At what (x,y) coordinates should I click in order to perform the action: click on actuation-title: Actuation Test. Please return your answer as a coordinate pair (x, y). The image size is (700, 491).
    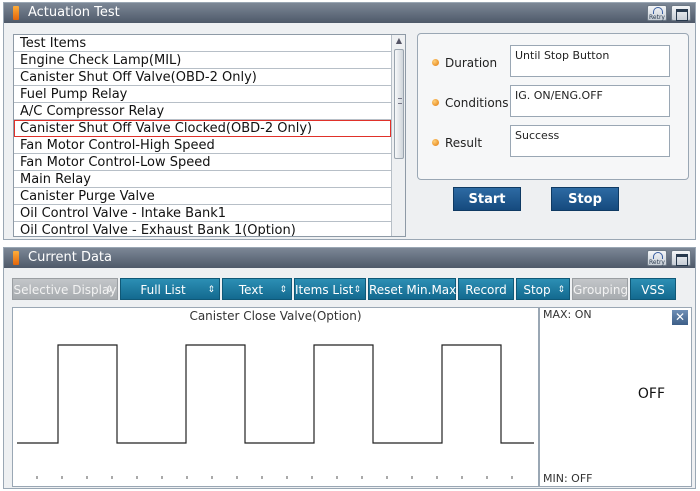
    Looking at the image, I should click on (74, 12).